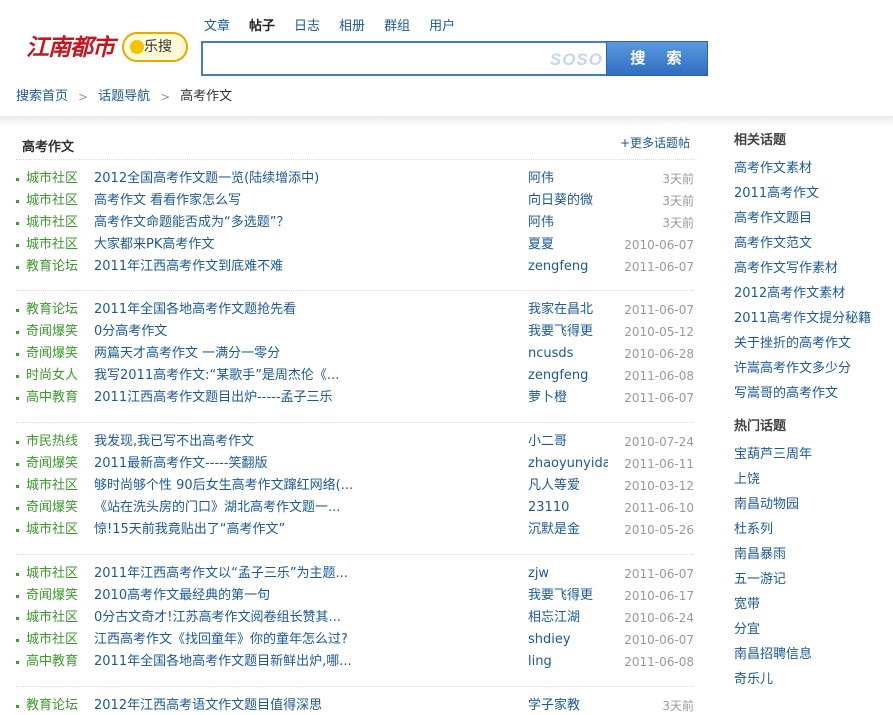 This screenshot has width=893, height=715. What do you see at coordinates (239, 223) in the screenshot?
I see `post-title-link: 高考作文命题能否成为“多选题”？` at bounding box center [239, 223].